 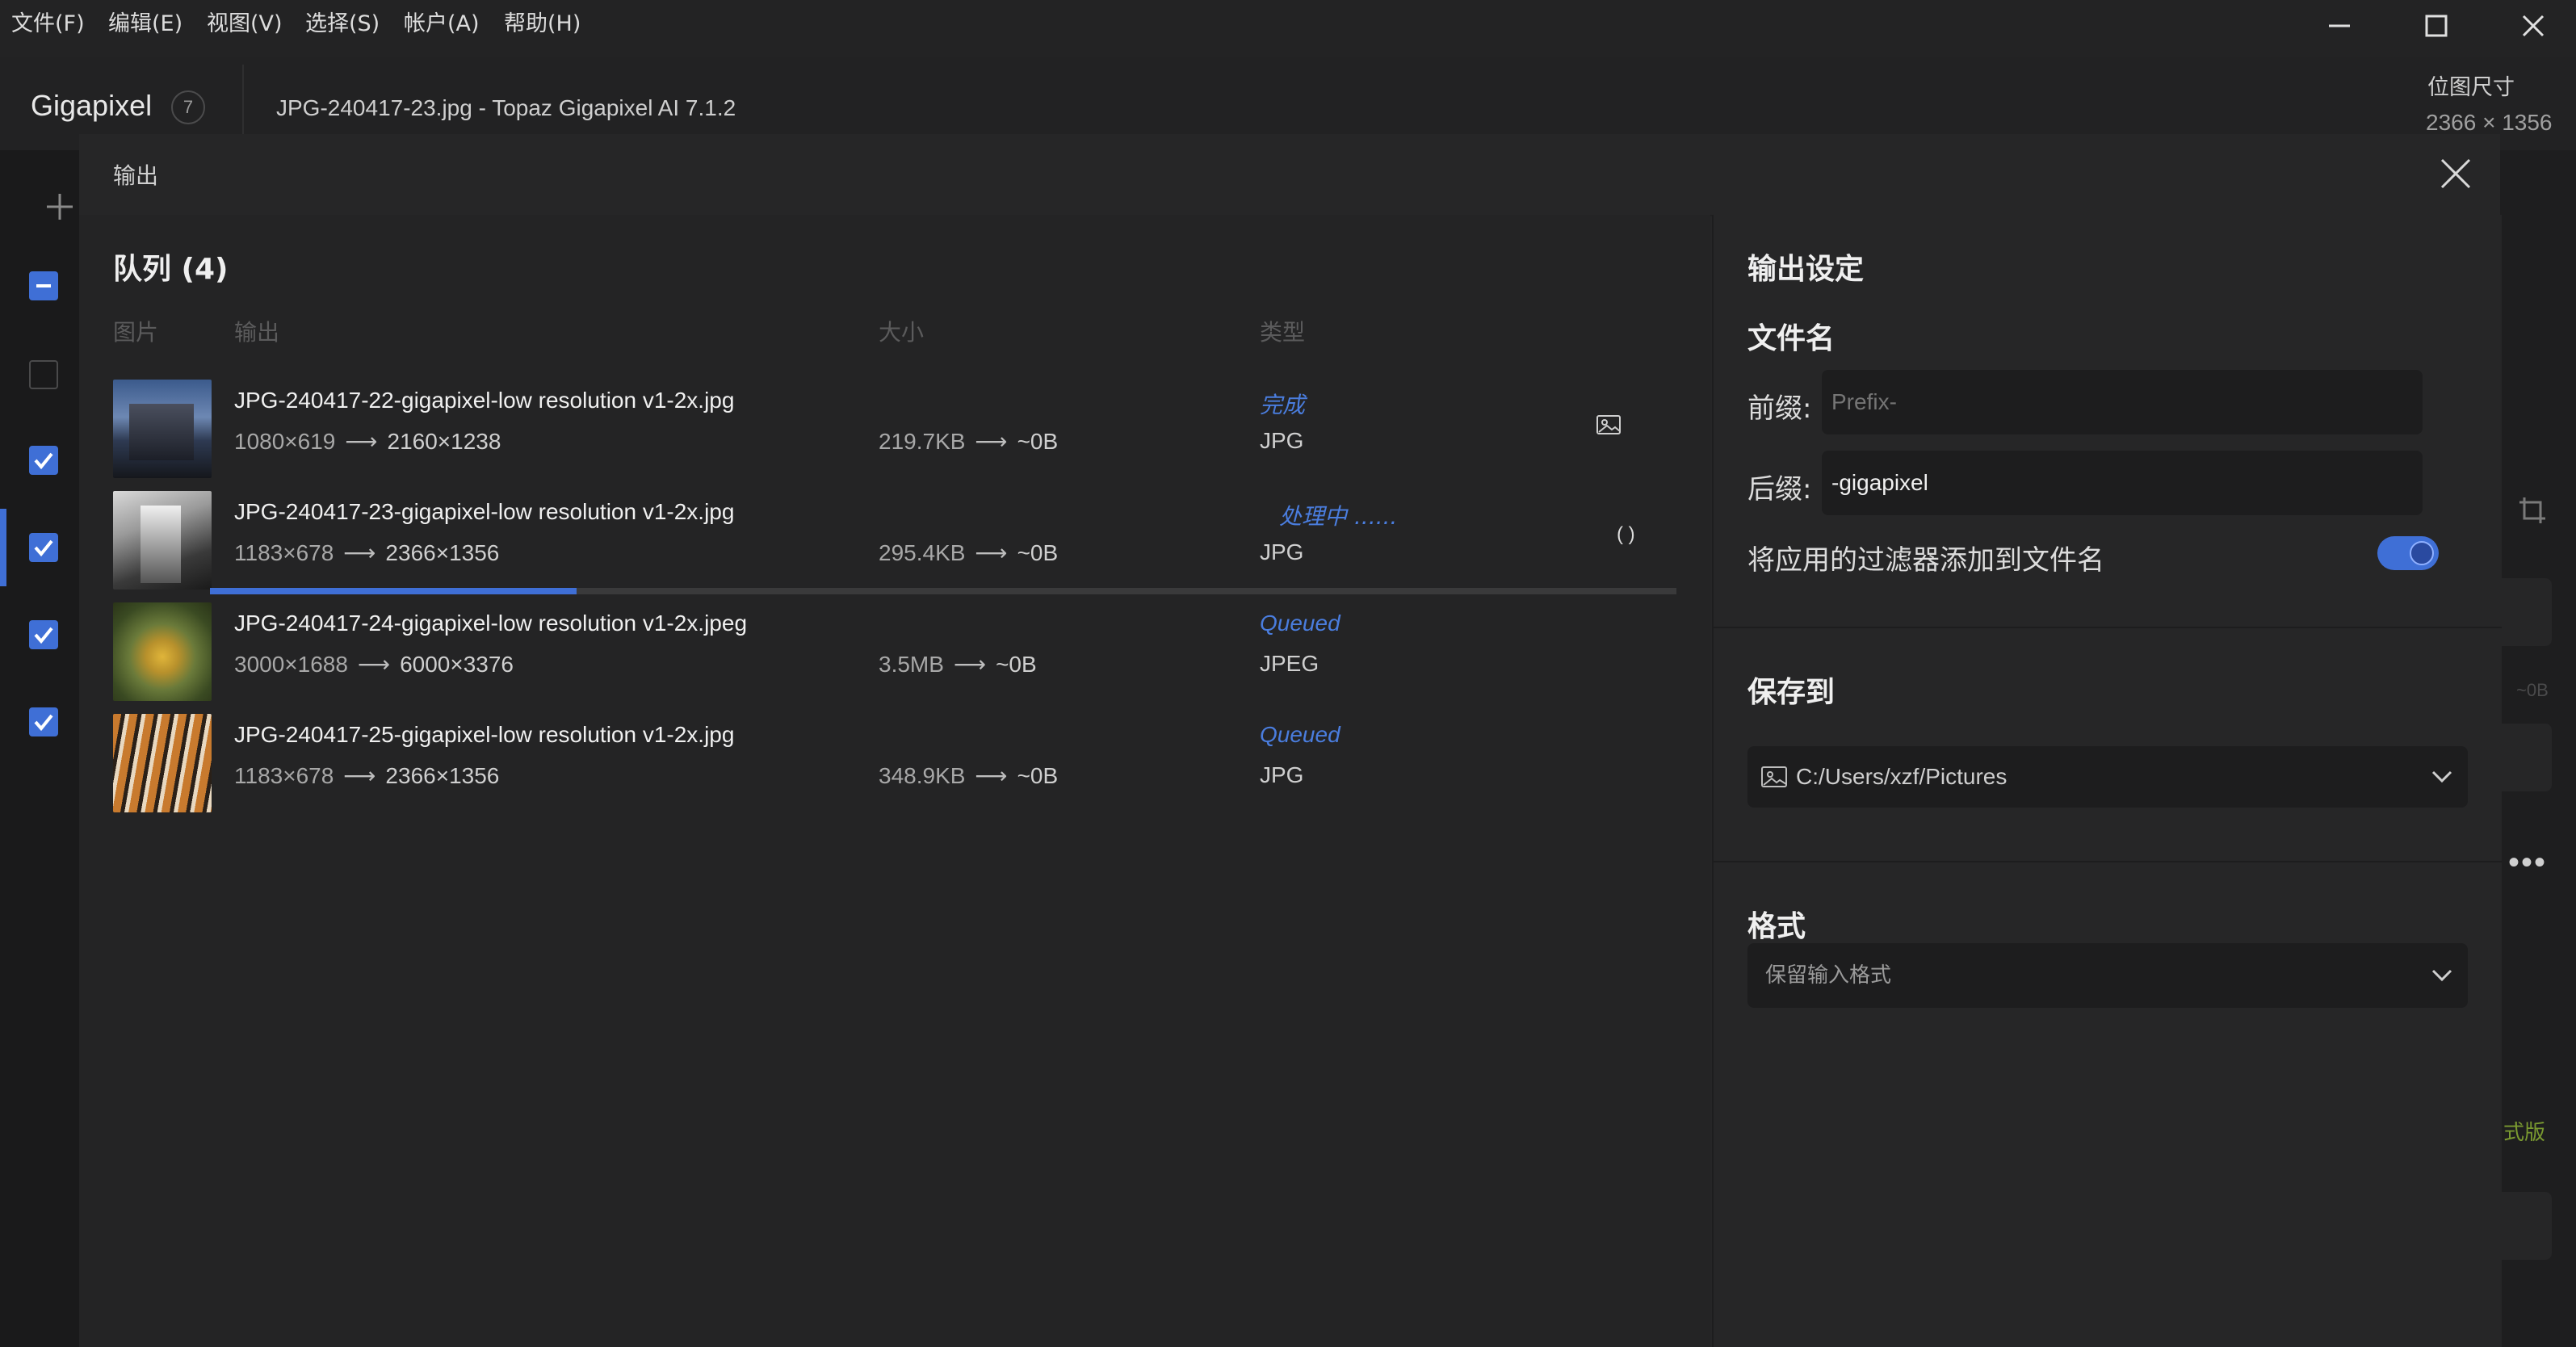 I want to click on close-window-button, so click(x=2532, y=26).